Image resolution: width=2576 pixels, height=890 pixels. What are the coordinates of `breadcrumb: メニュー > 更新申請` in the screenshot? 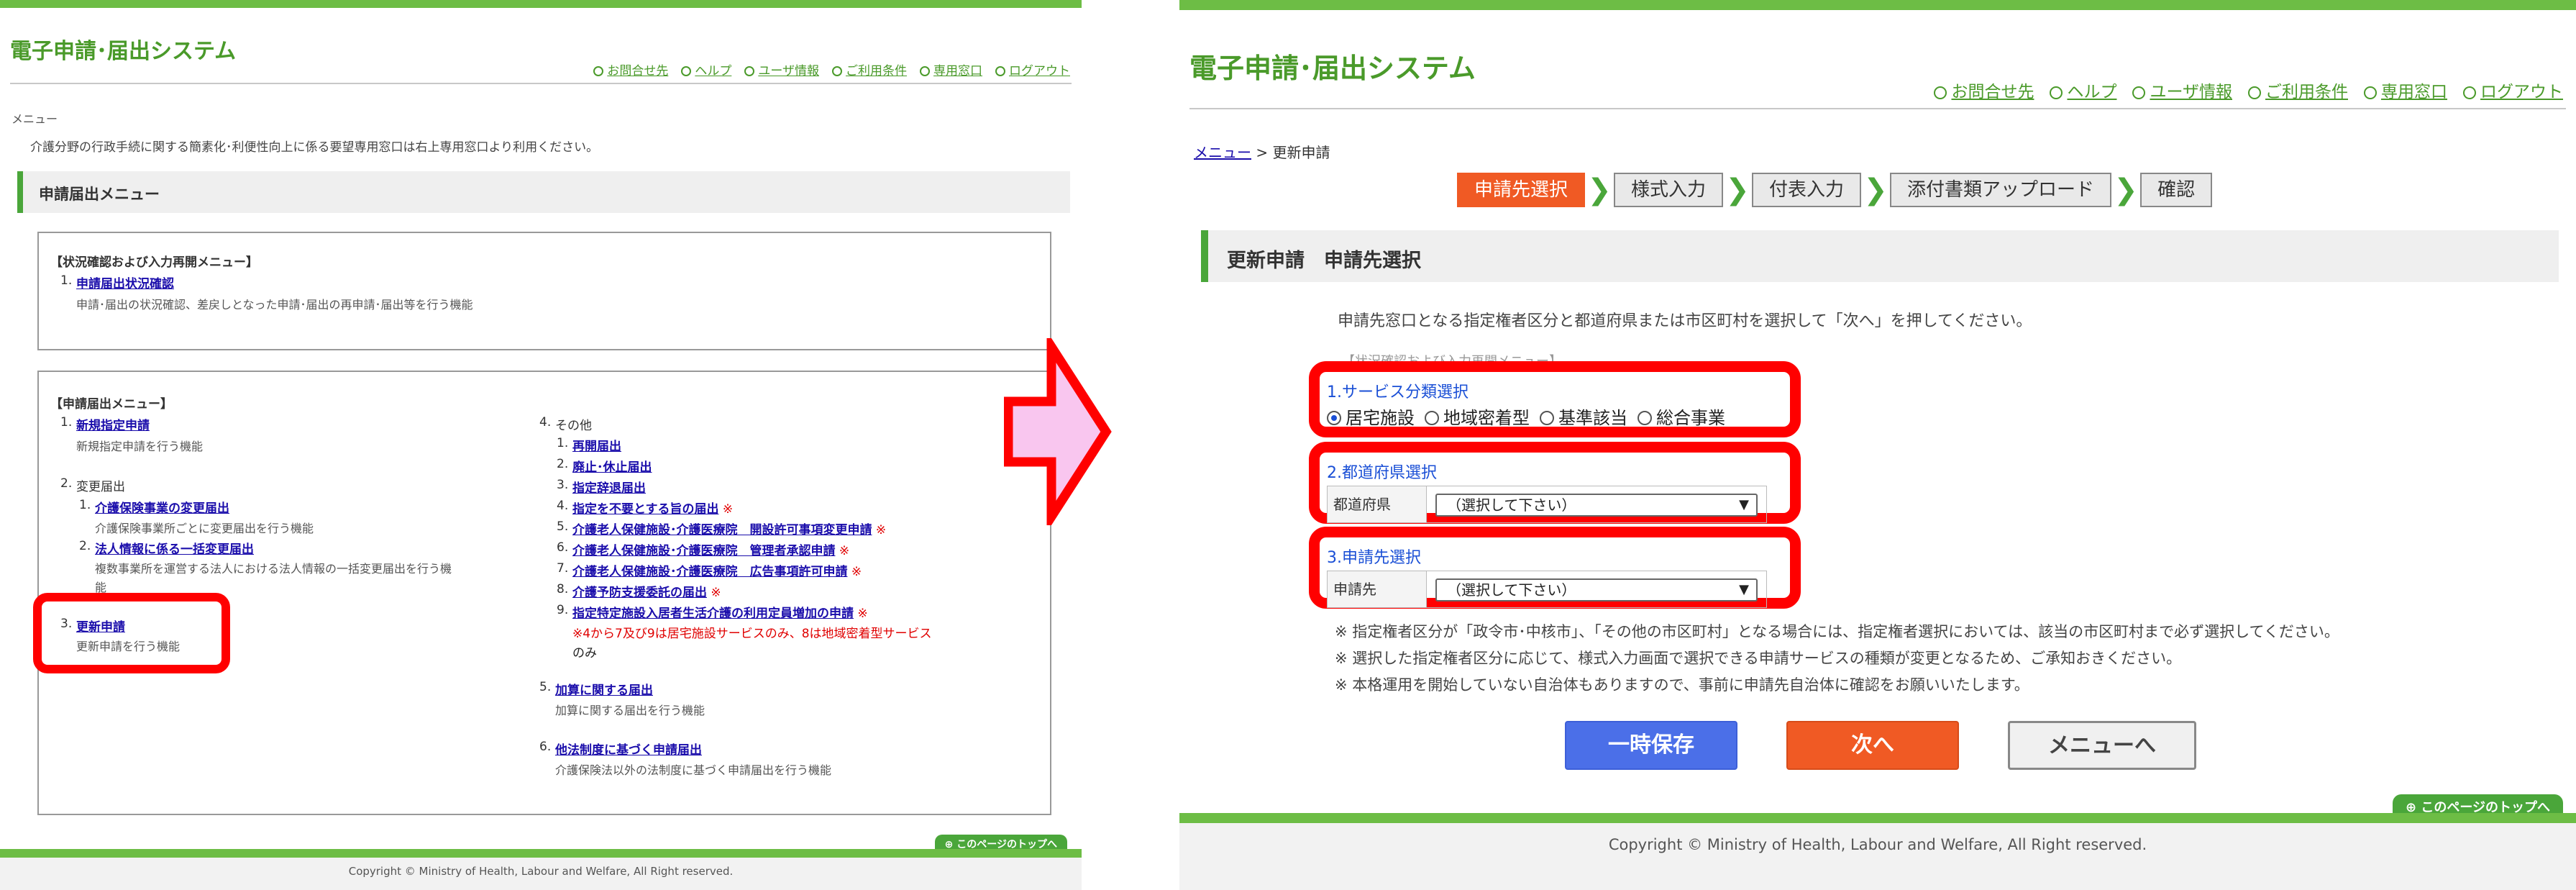 It's located at (1262, 152).